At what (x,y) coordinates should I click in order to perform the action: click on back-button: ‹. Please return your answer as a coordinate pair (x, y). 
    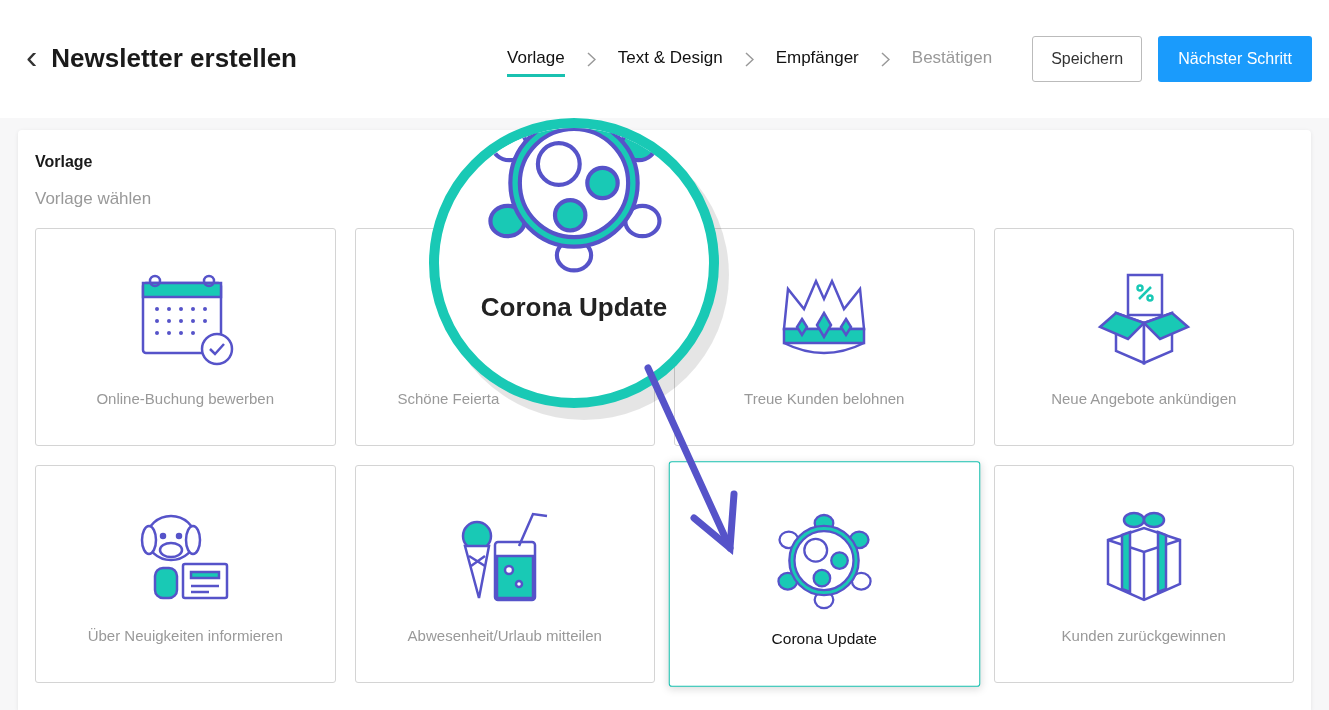
    Looking at the image, I should click on (32, 56).